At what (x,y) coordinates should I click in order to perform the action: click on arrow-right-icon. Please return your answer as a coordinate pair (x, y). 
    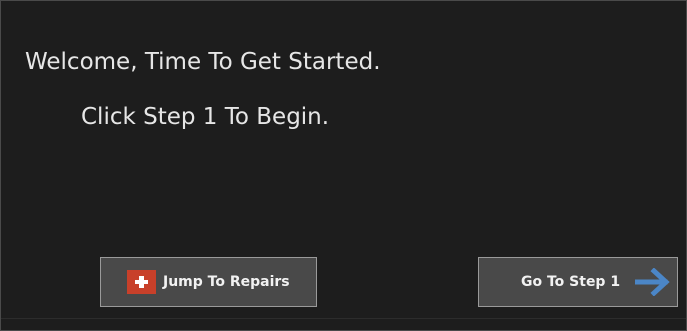
    Looking at the image, I should click on (652, 282).